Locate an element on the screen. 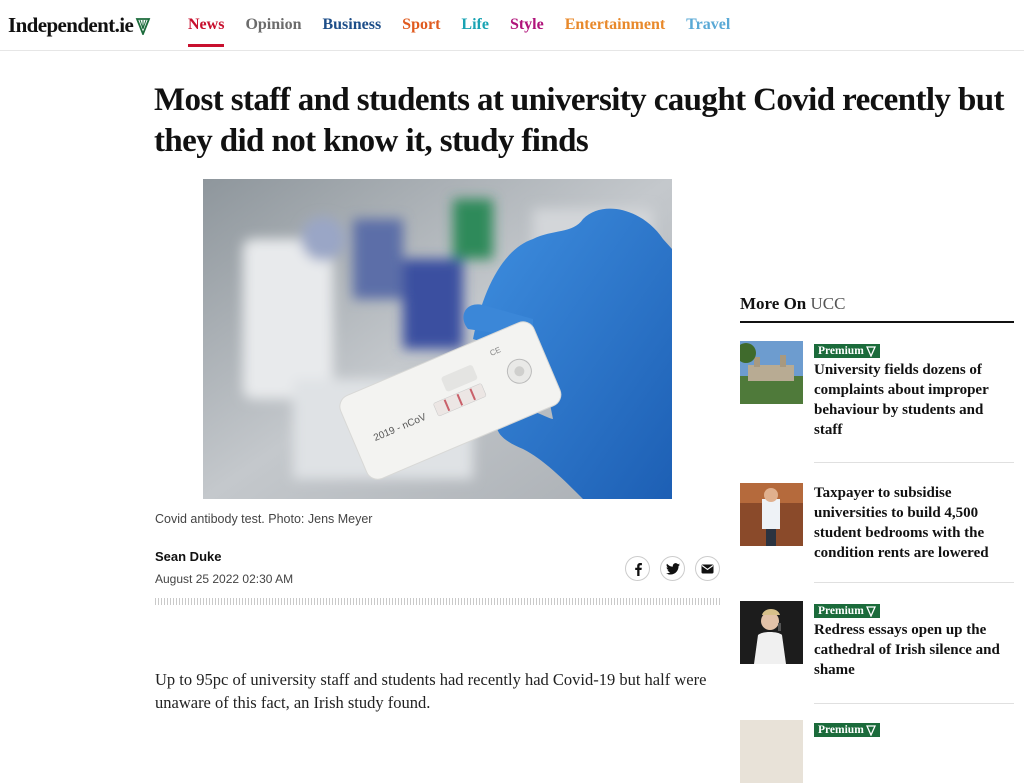  email-icon is located at coordinates (707, 568).